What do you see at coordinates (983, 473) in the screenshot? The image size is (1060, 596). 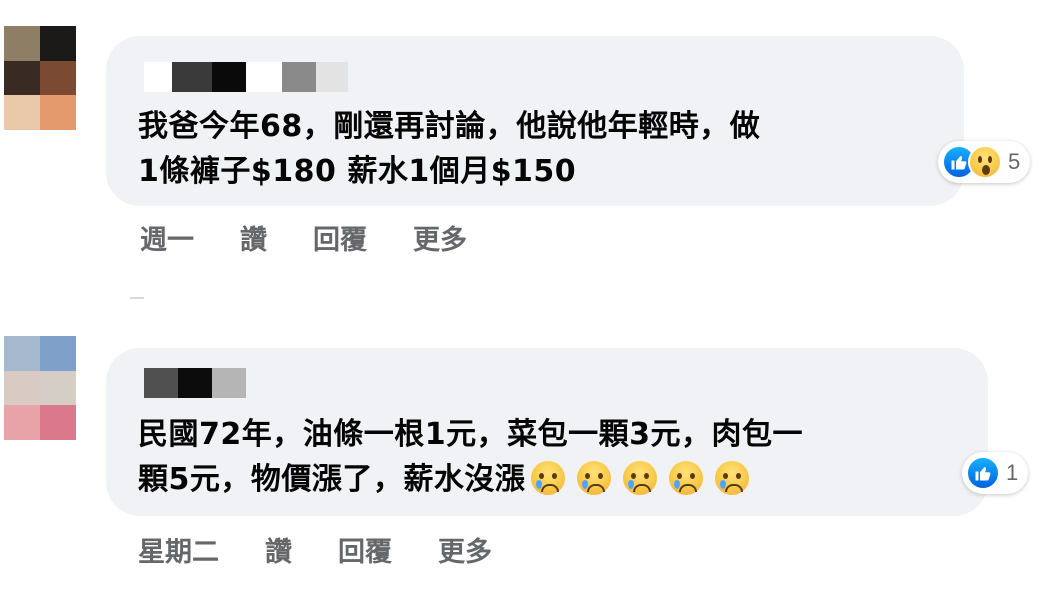 I see `like-icon` at bounding box center [983, 473].